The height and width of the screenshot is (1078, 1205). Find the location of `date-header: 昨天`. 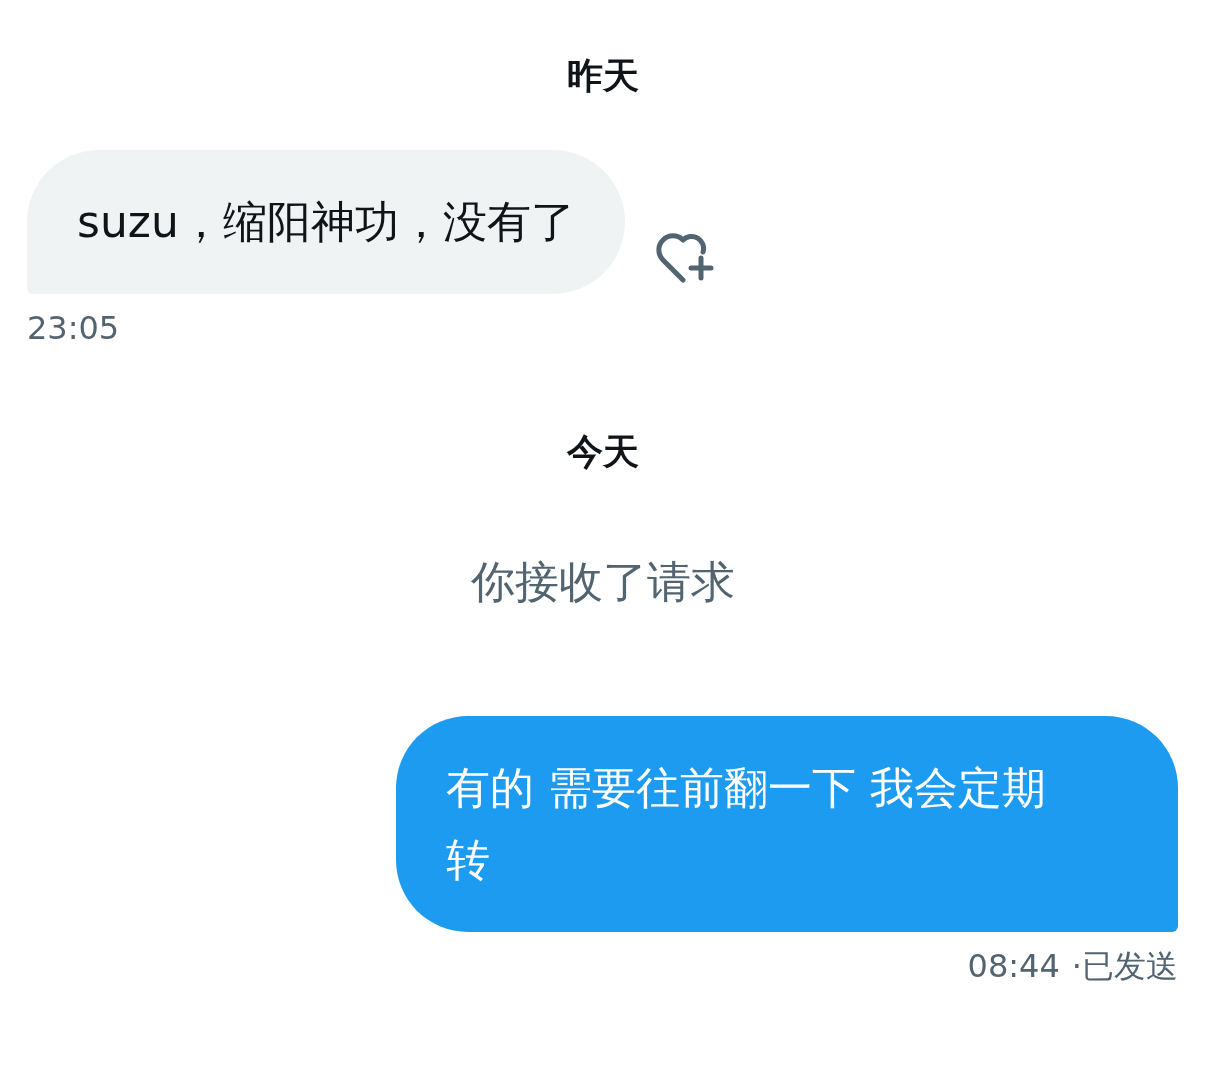

date-header: 昨天 is located at coordinates (602, 76).